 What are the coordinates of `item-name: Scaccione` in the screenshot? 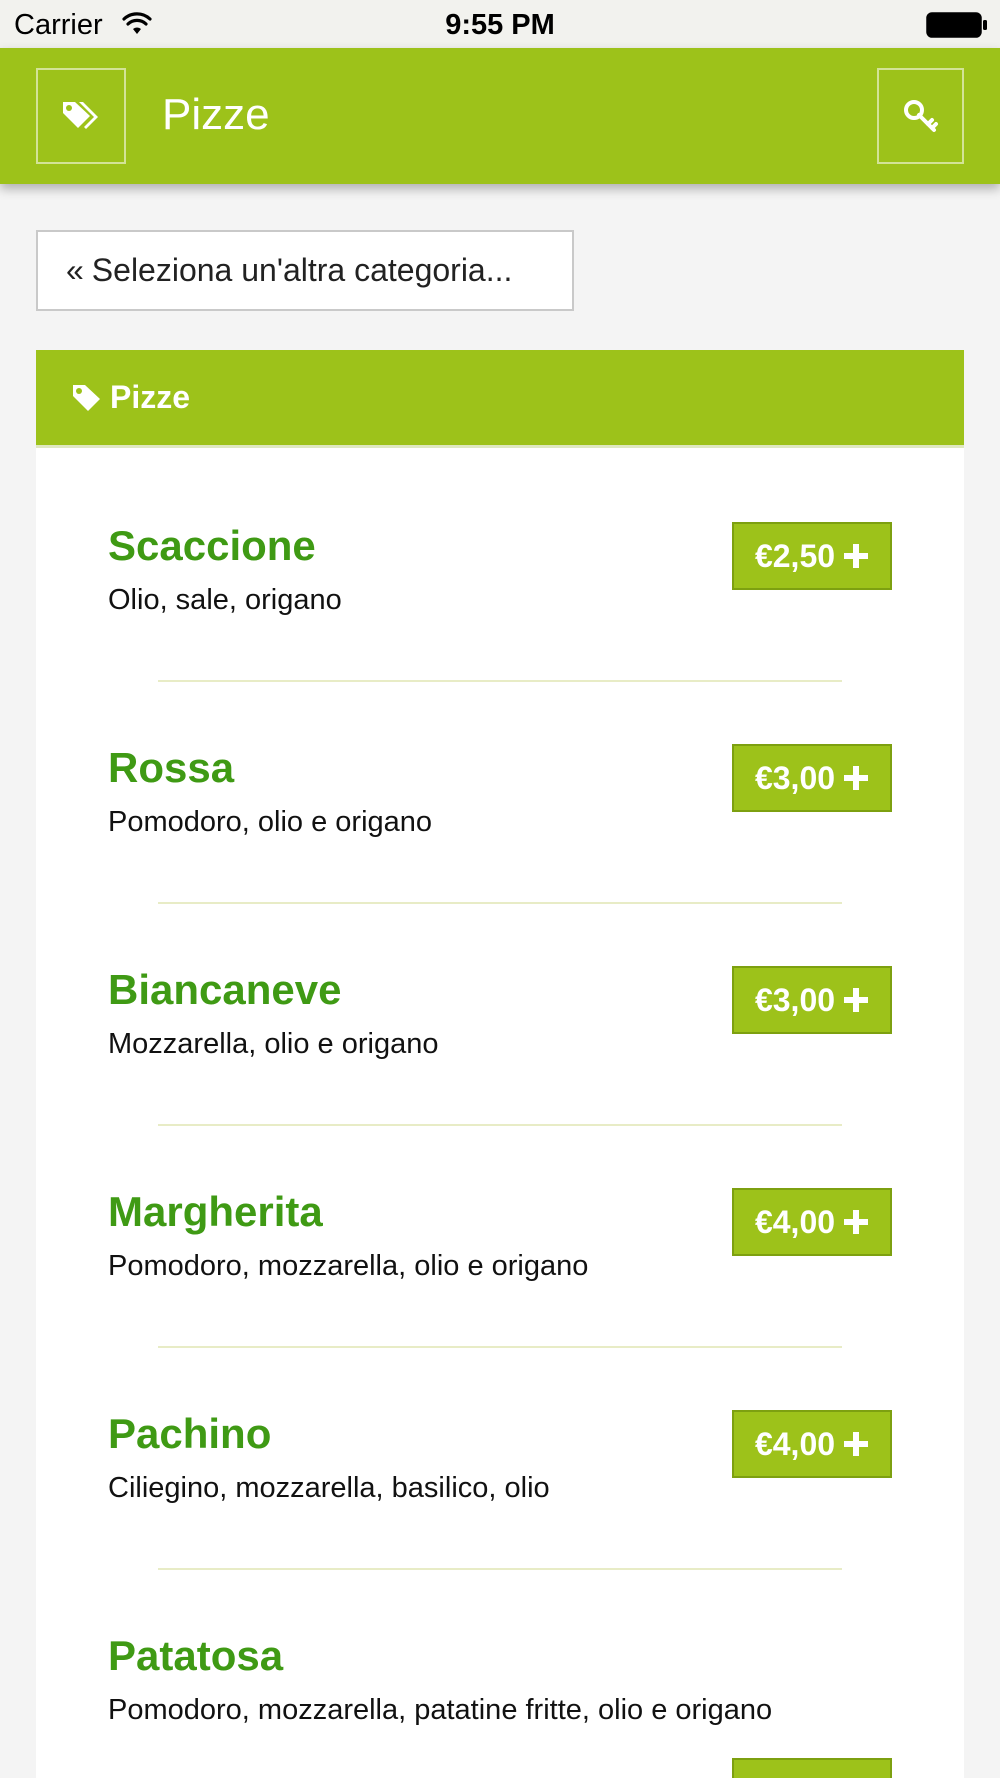 It's located at (212, 545).